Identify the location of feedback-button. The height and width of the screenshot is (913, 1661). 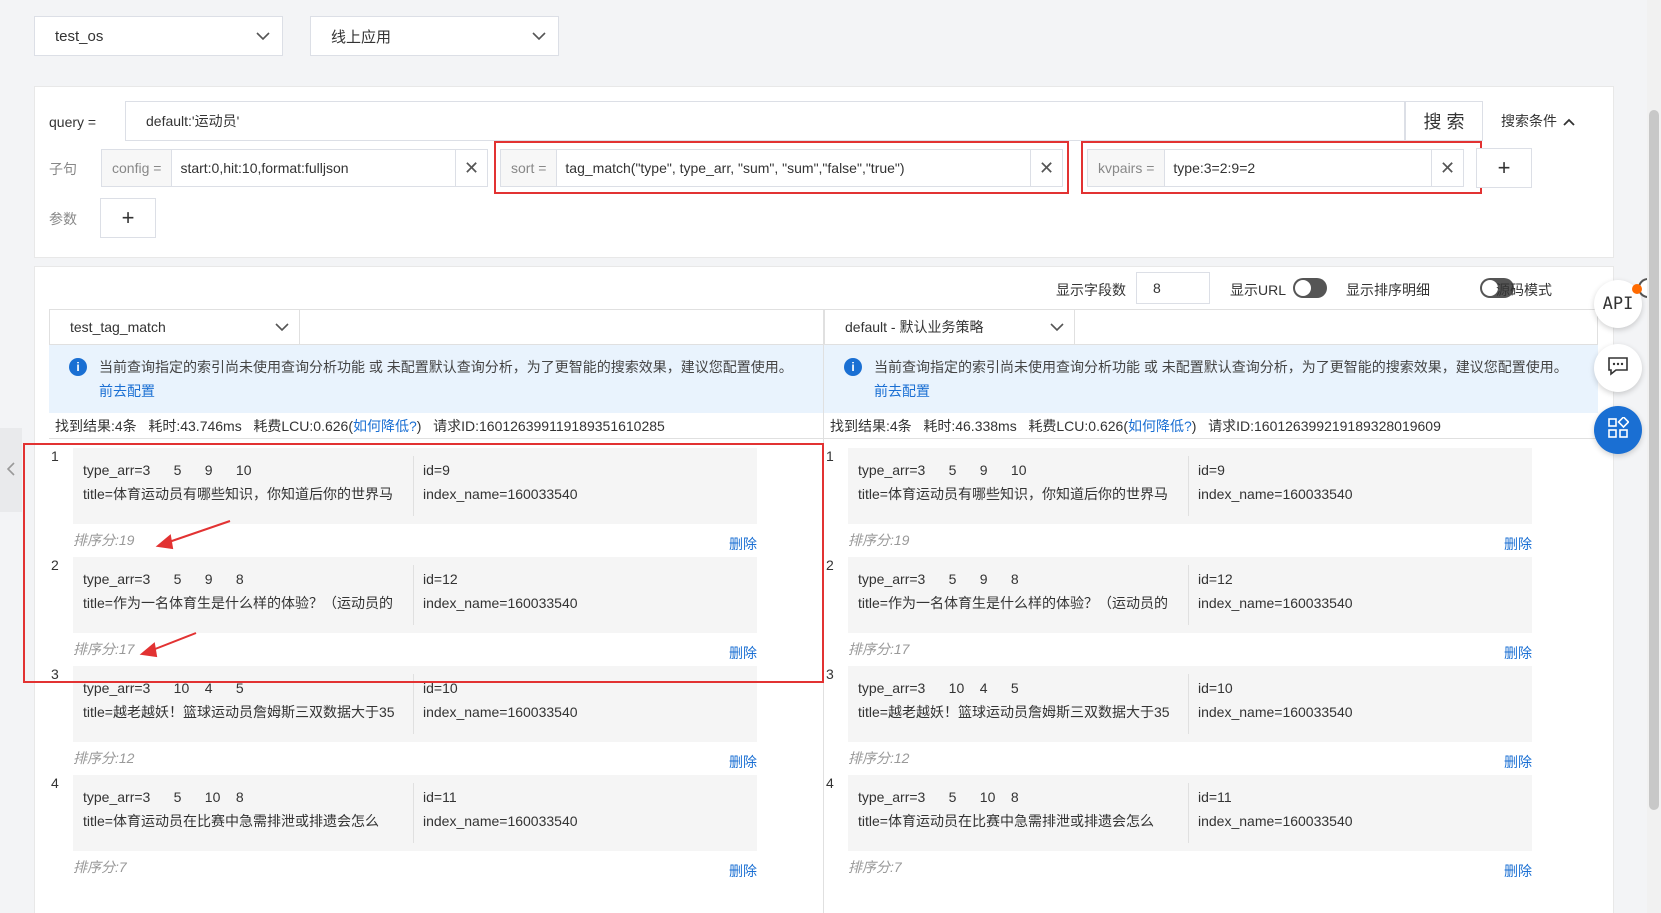
(1618, 368).